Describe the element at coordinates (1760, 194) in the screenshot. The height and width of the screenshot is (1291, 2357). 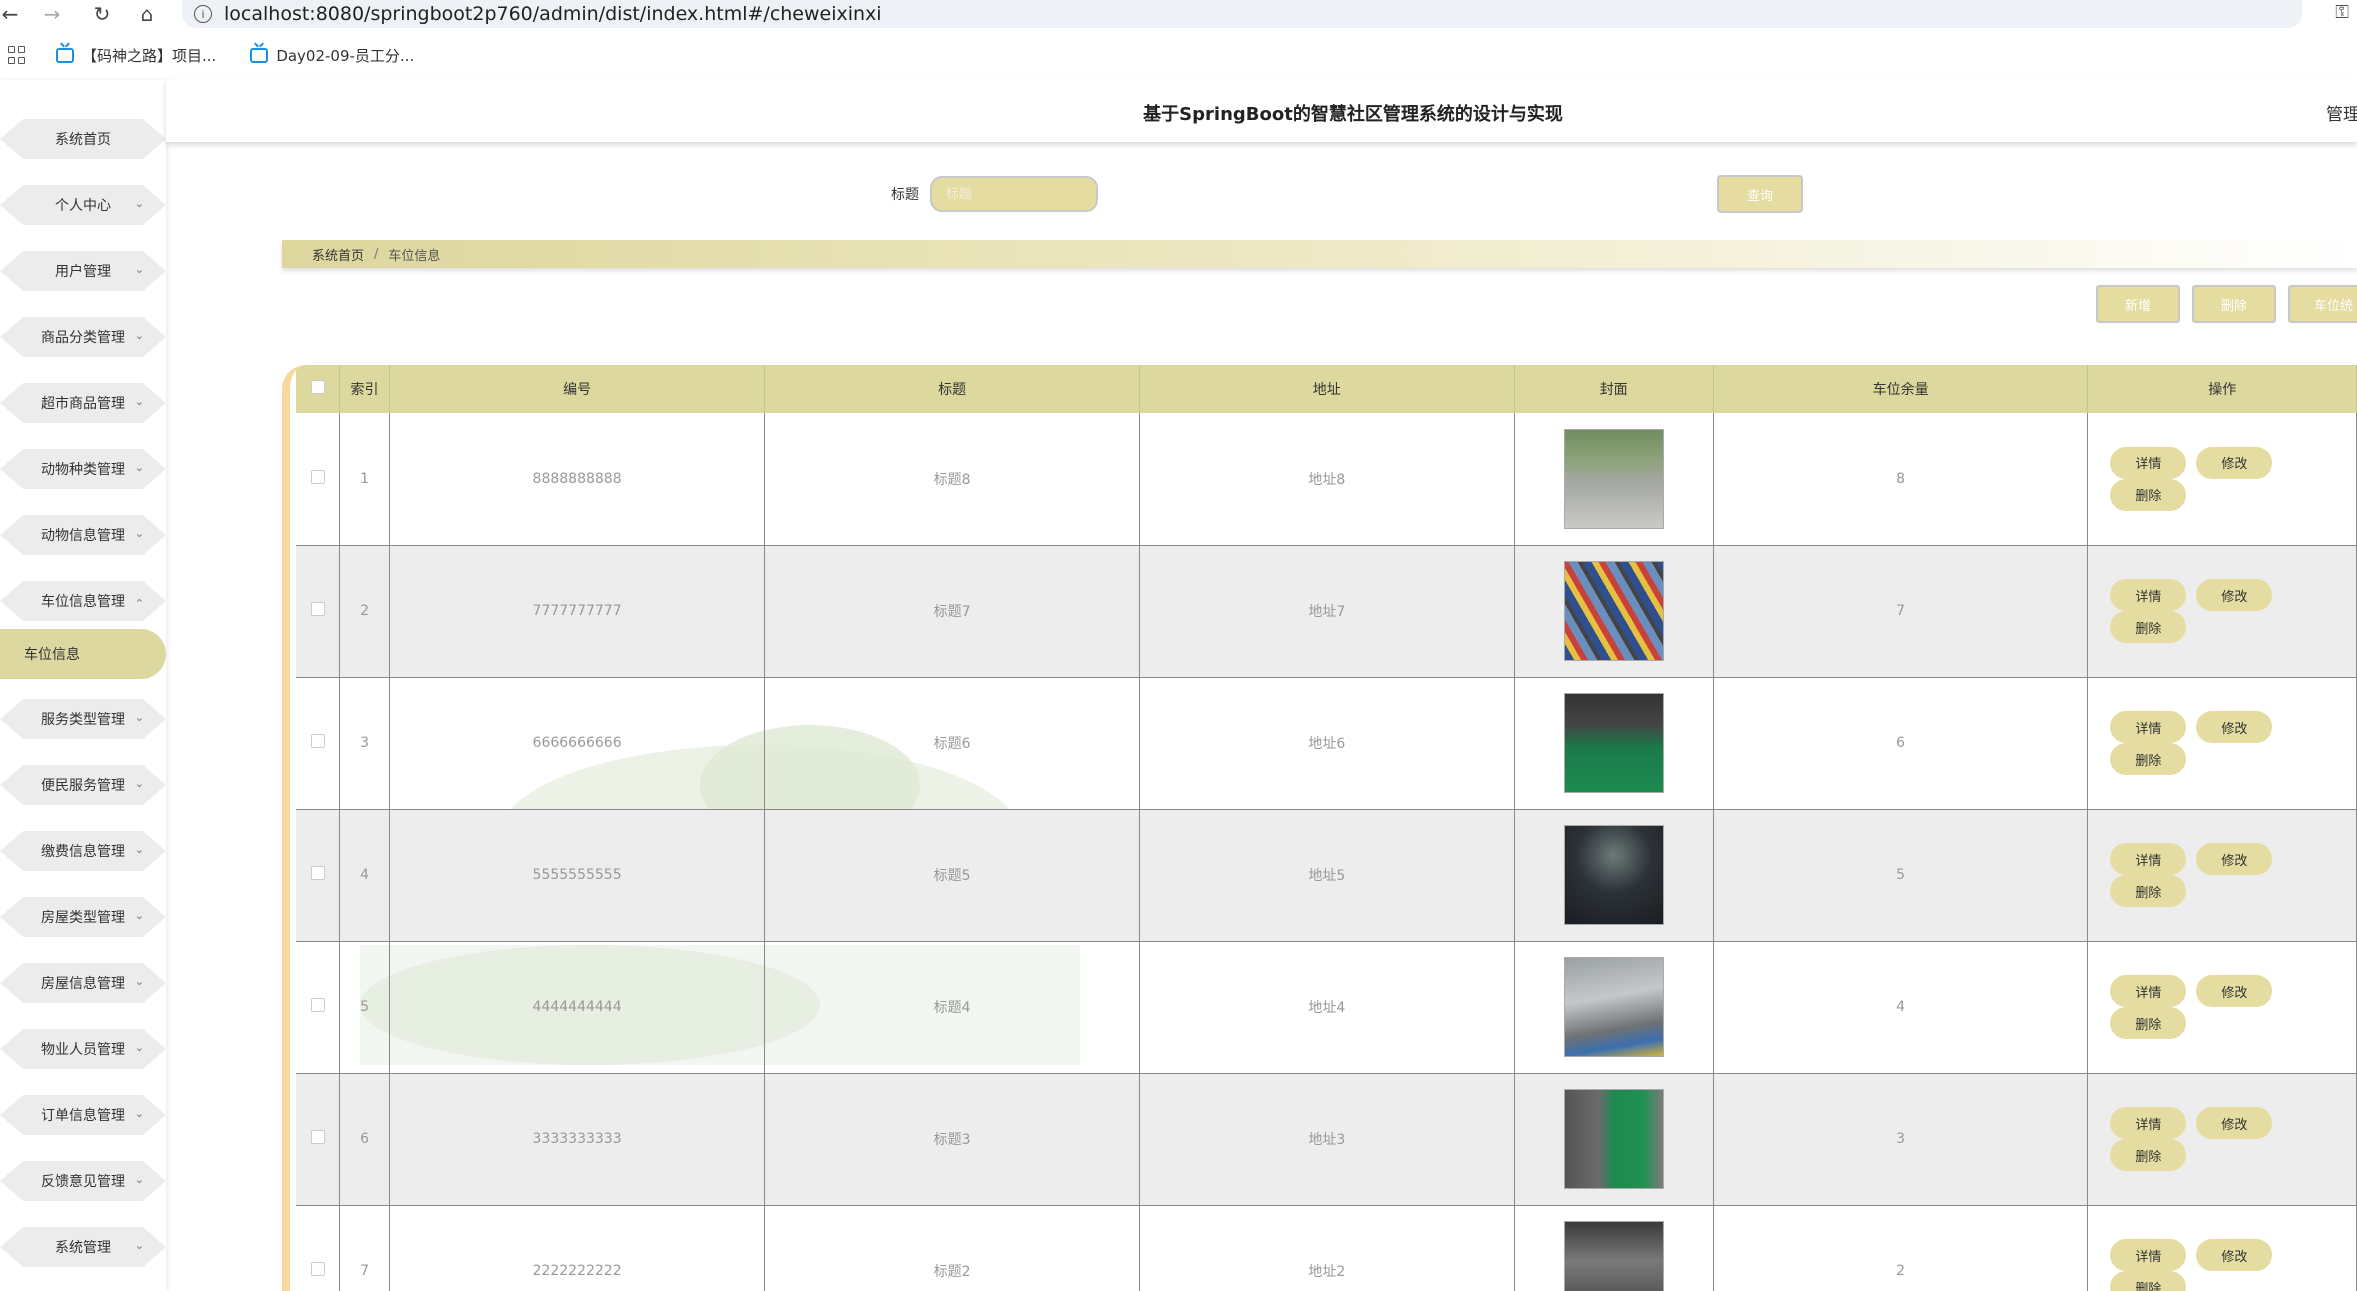
I see `query-button: 查询` at that location.